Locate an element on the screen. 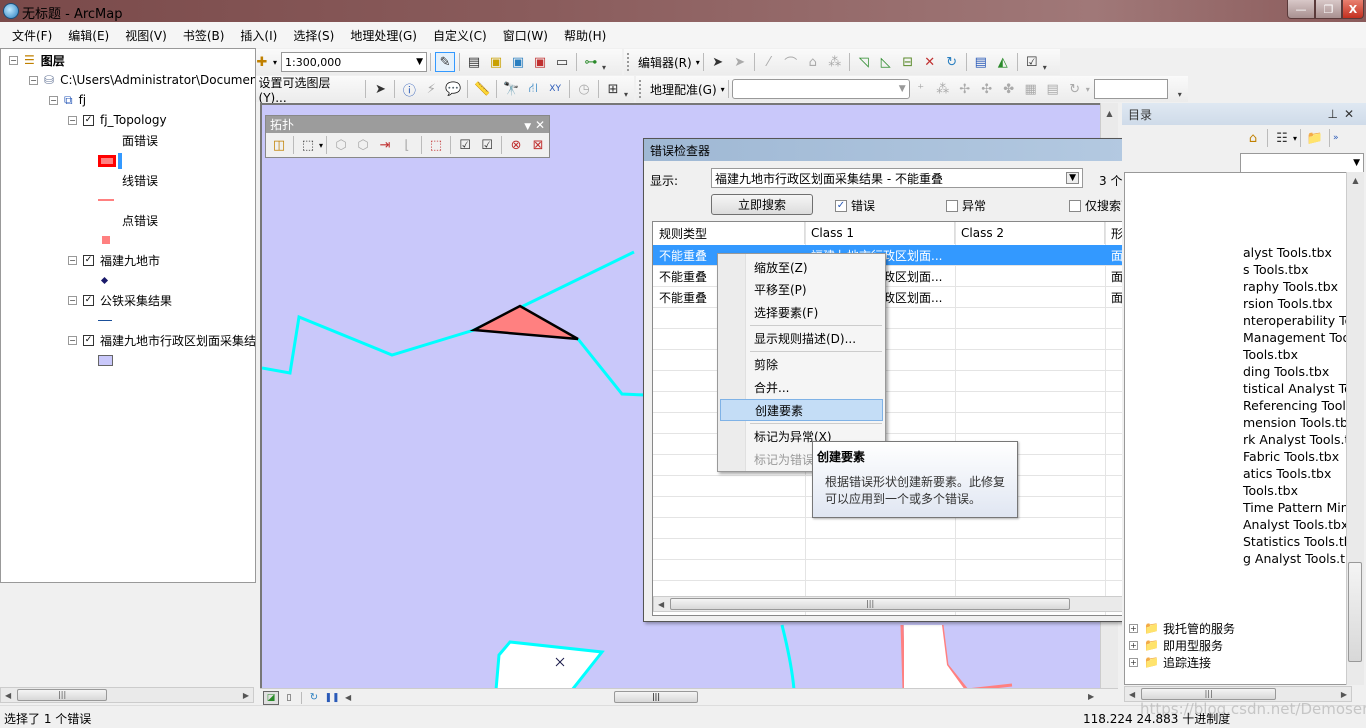  model-builder-icon: ⊶ is located at coordinates (591, 62).